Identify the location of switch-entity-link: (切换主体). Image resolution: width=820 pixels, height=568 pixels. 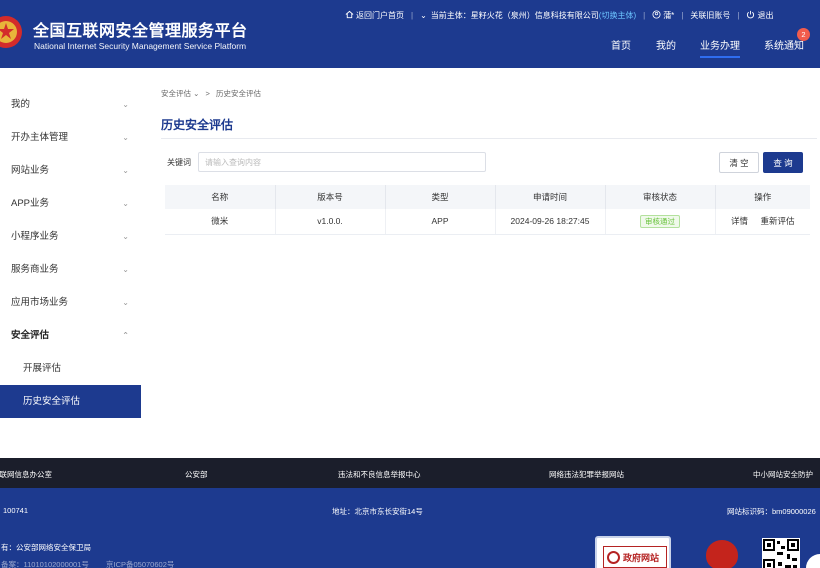
(617, 15).